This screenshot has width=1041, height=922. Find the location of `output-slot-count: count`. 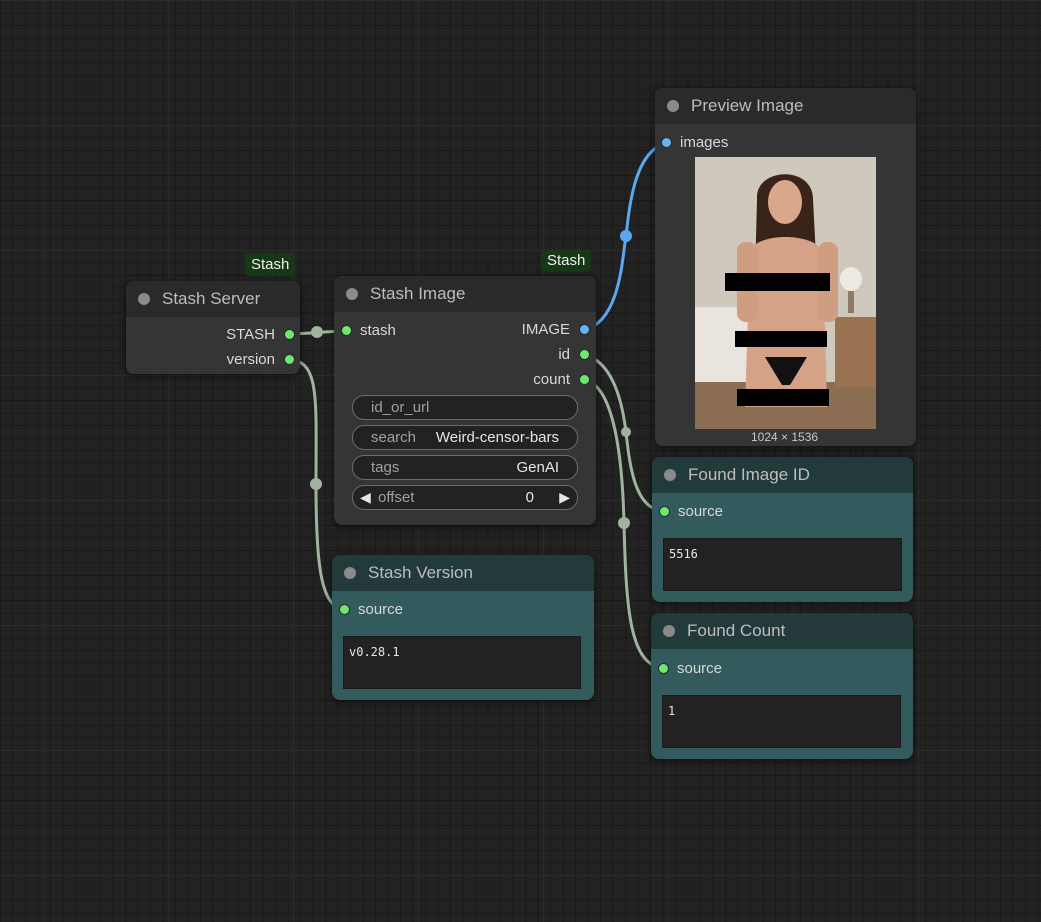

output-slot-count: count is located at coordinates (529, 380).